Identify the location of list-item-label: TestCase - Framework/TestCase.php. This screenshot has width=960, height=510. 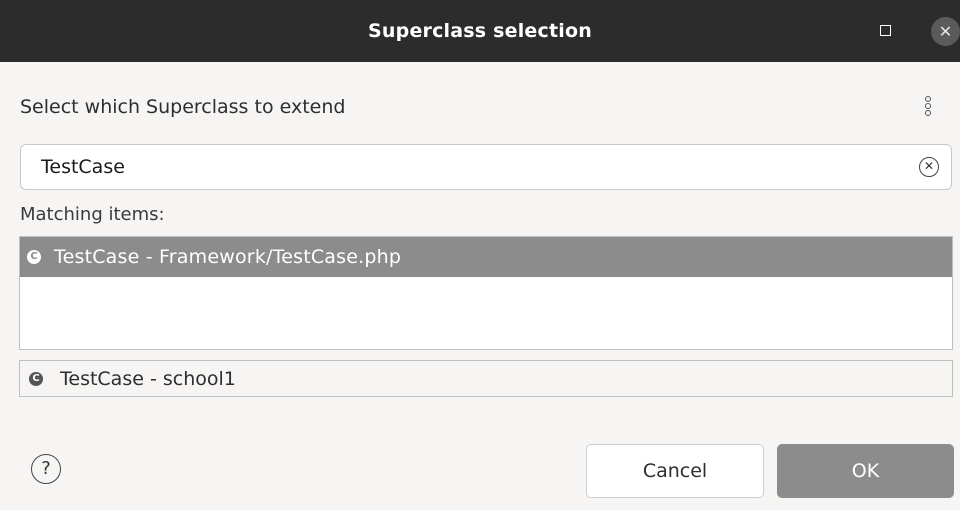
(228, 257).